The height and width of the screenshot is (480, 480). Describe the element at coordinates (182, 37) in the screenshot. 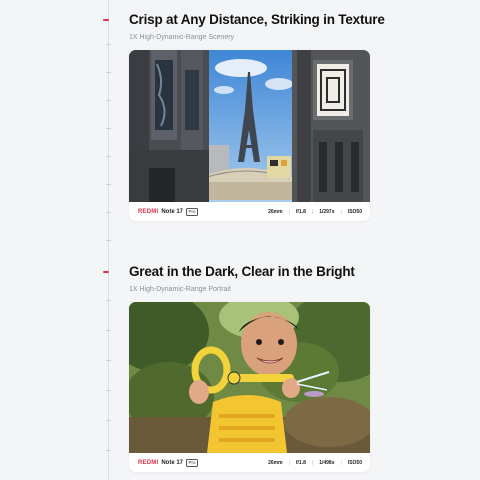

I see `section-subtitle: 1X High-Dynamic-Range Scenery` at that location.